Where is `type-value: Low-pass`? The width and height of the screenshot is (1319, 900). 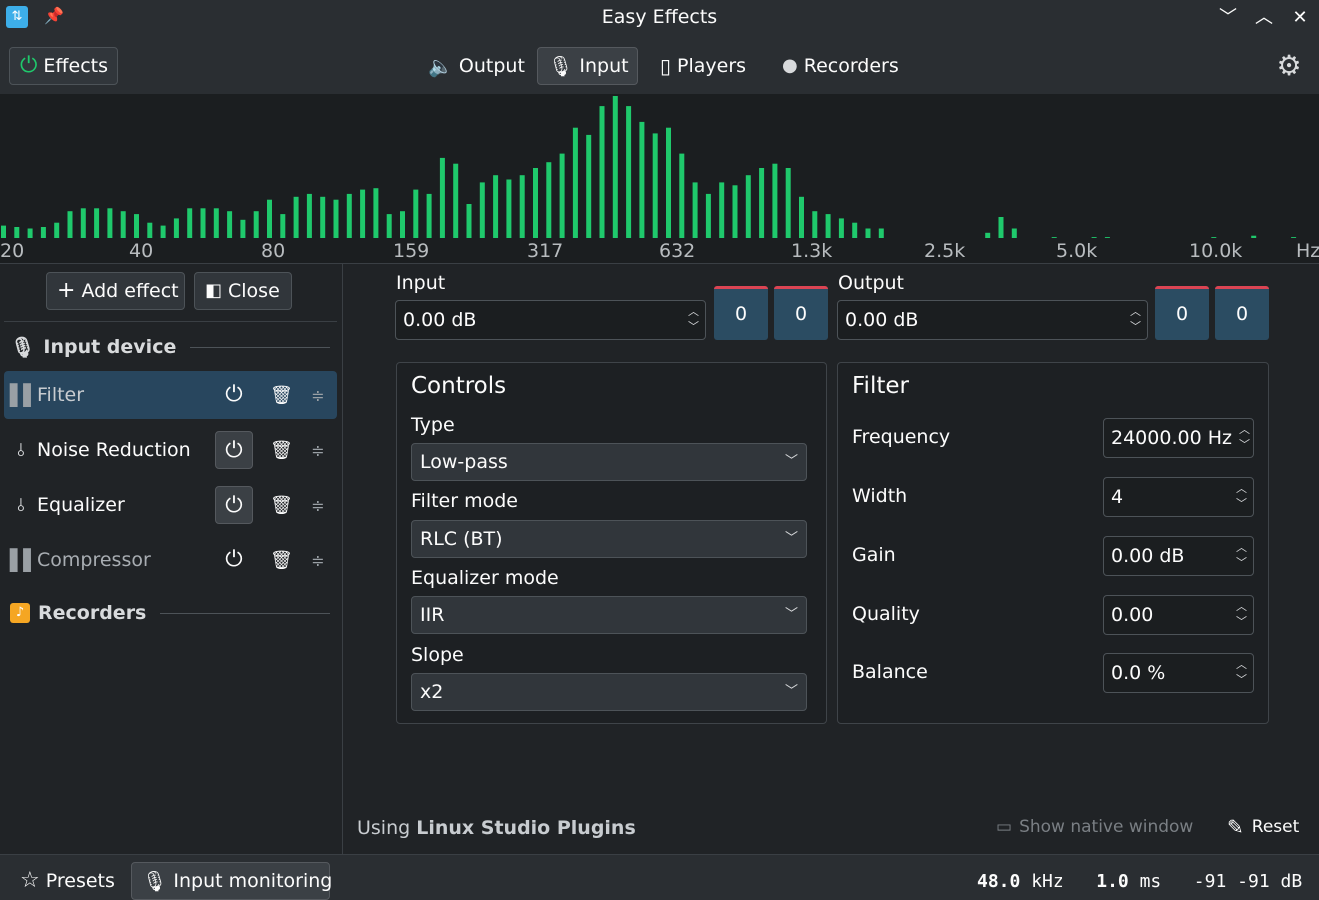
type-value: Low-pass is located at coordinates (464, 462).